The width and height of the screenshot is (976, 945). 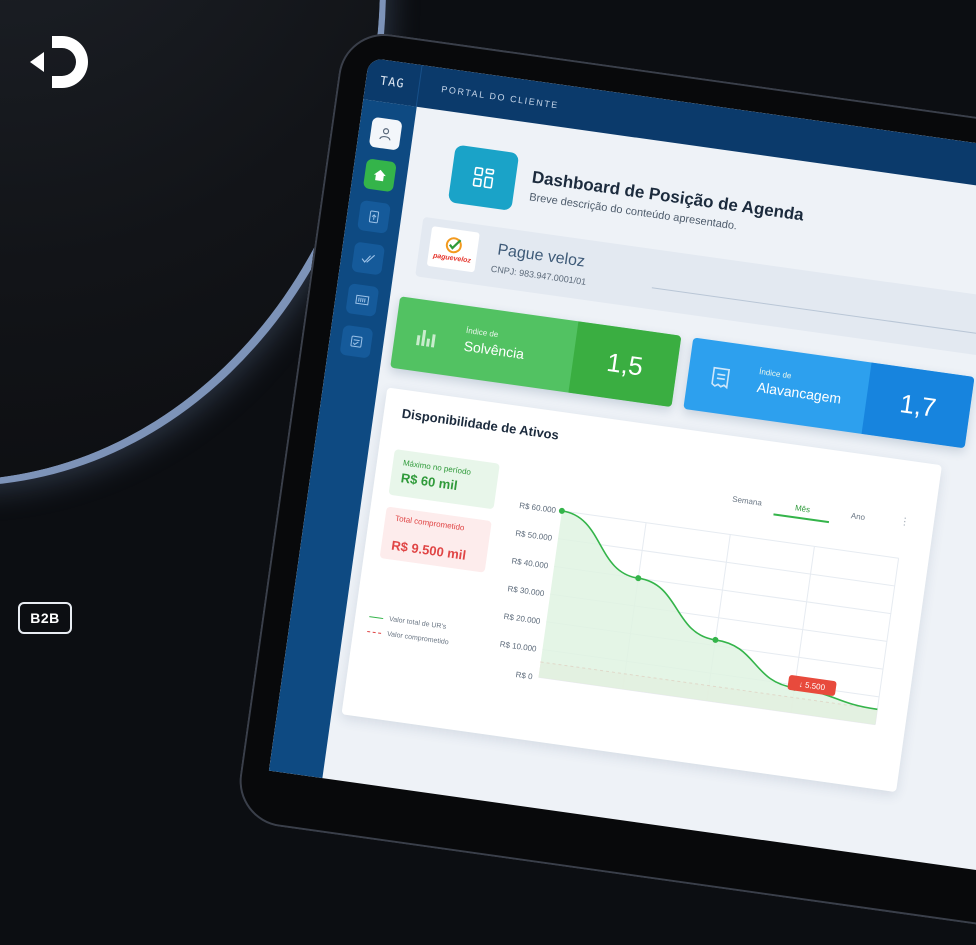 I want to click on y-tick-label: R$ 50.000, so click(x=534, y=536).